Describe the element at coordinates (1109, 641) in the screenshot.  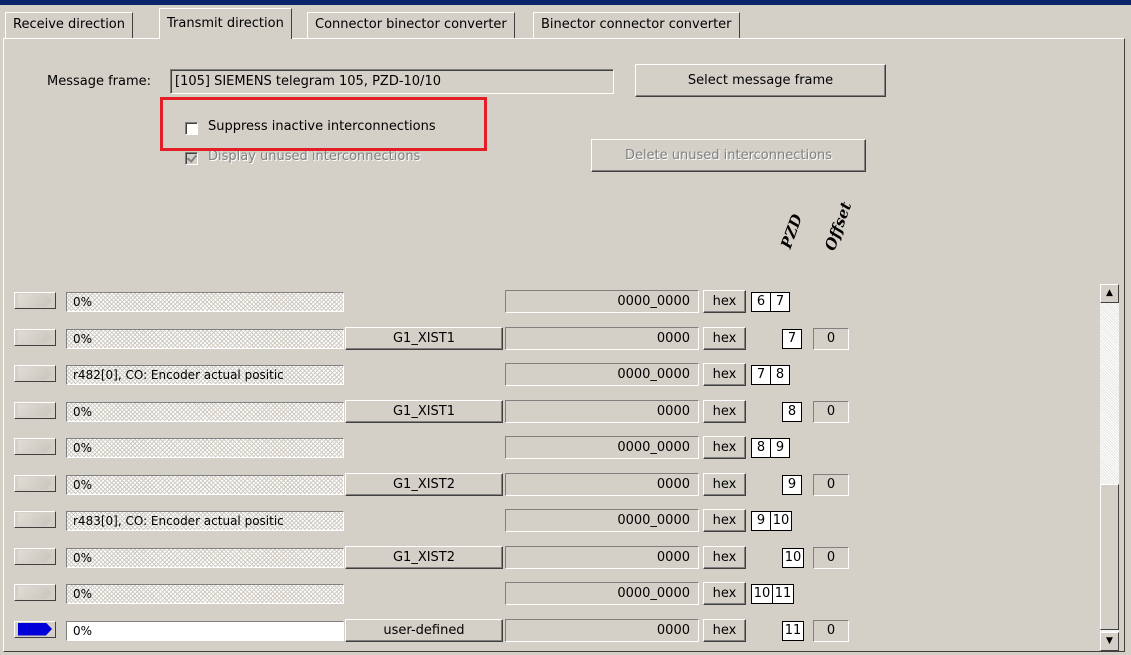
I see `scroll-down-arrow-icon: ▼` at that location.